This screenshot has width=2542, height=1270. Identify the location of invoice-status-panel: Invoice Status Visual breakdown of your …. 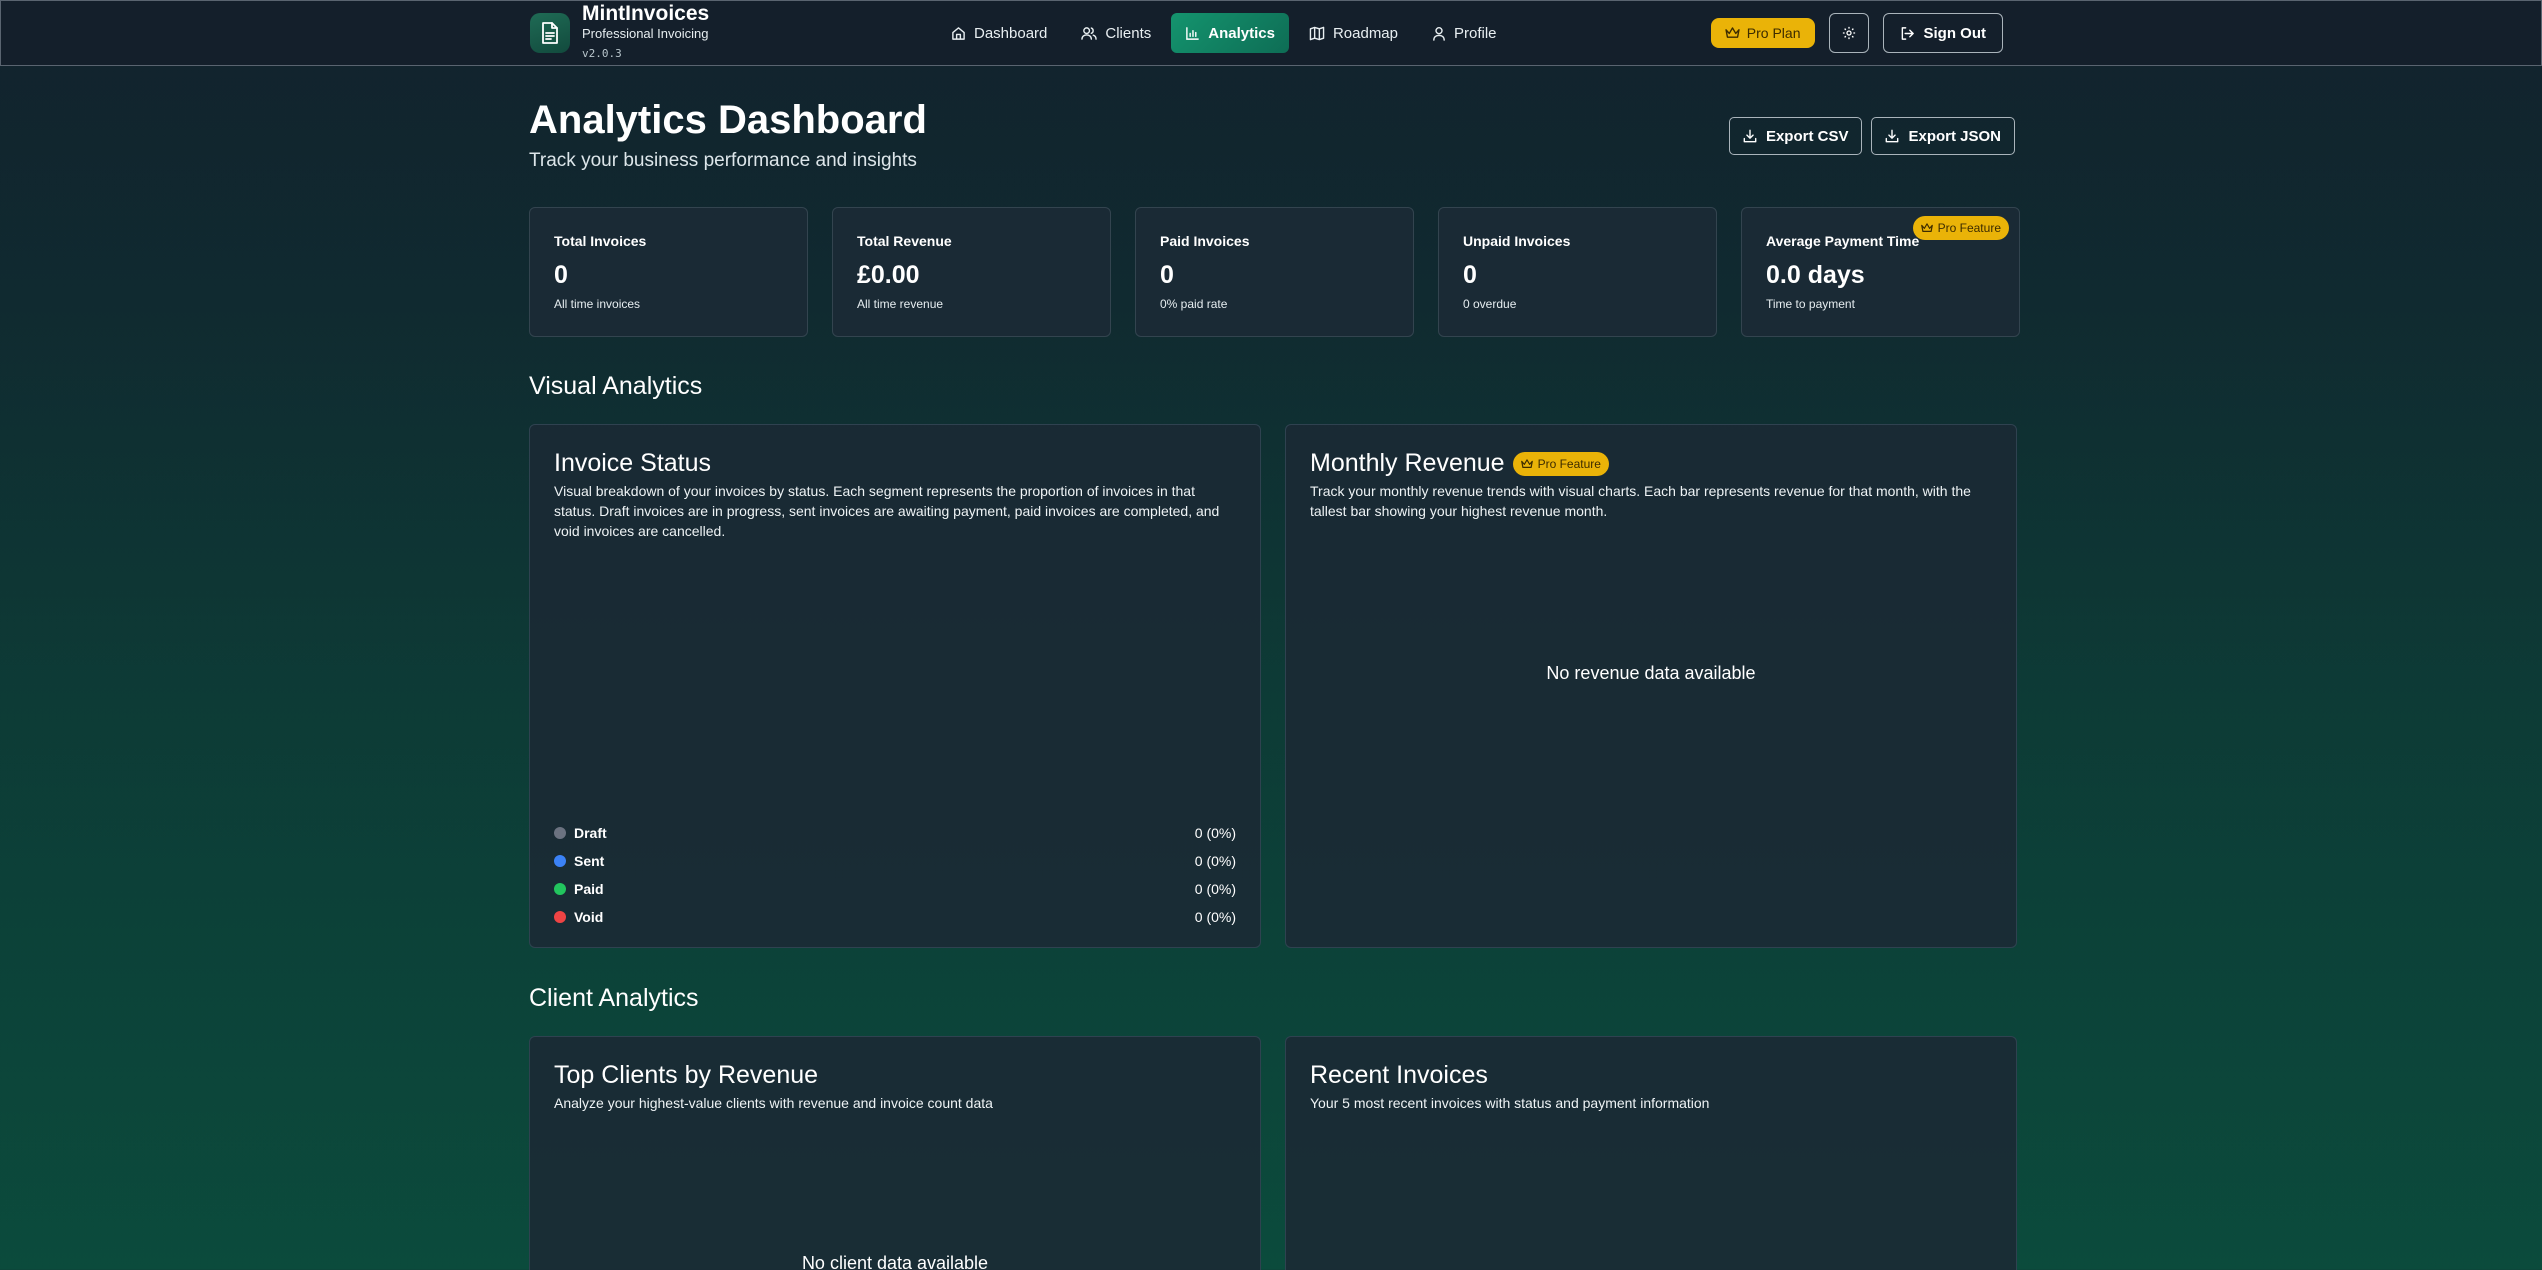
(895, 686).